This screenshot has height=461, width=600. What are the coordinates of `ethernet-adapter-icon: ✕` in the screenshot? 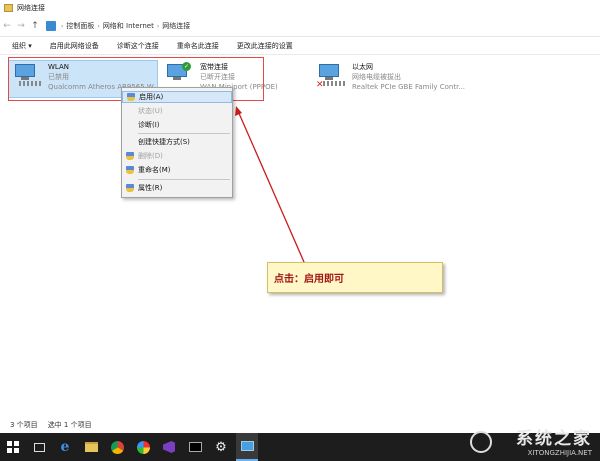 It's located at (331, 76).